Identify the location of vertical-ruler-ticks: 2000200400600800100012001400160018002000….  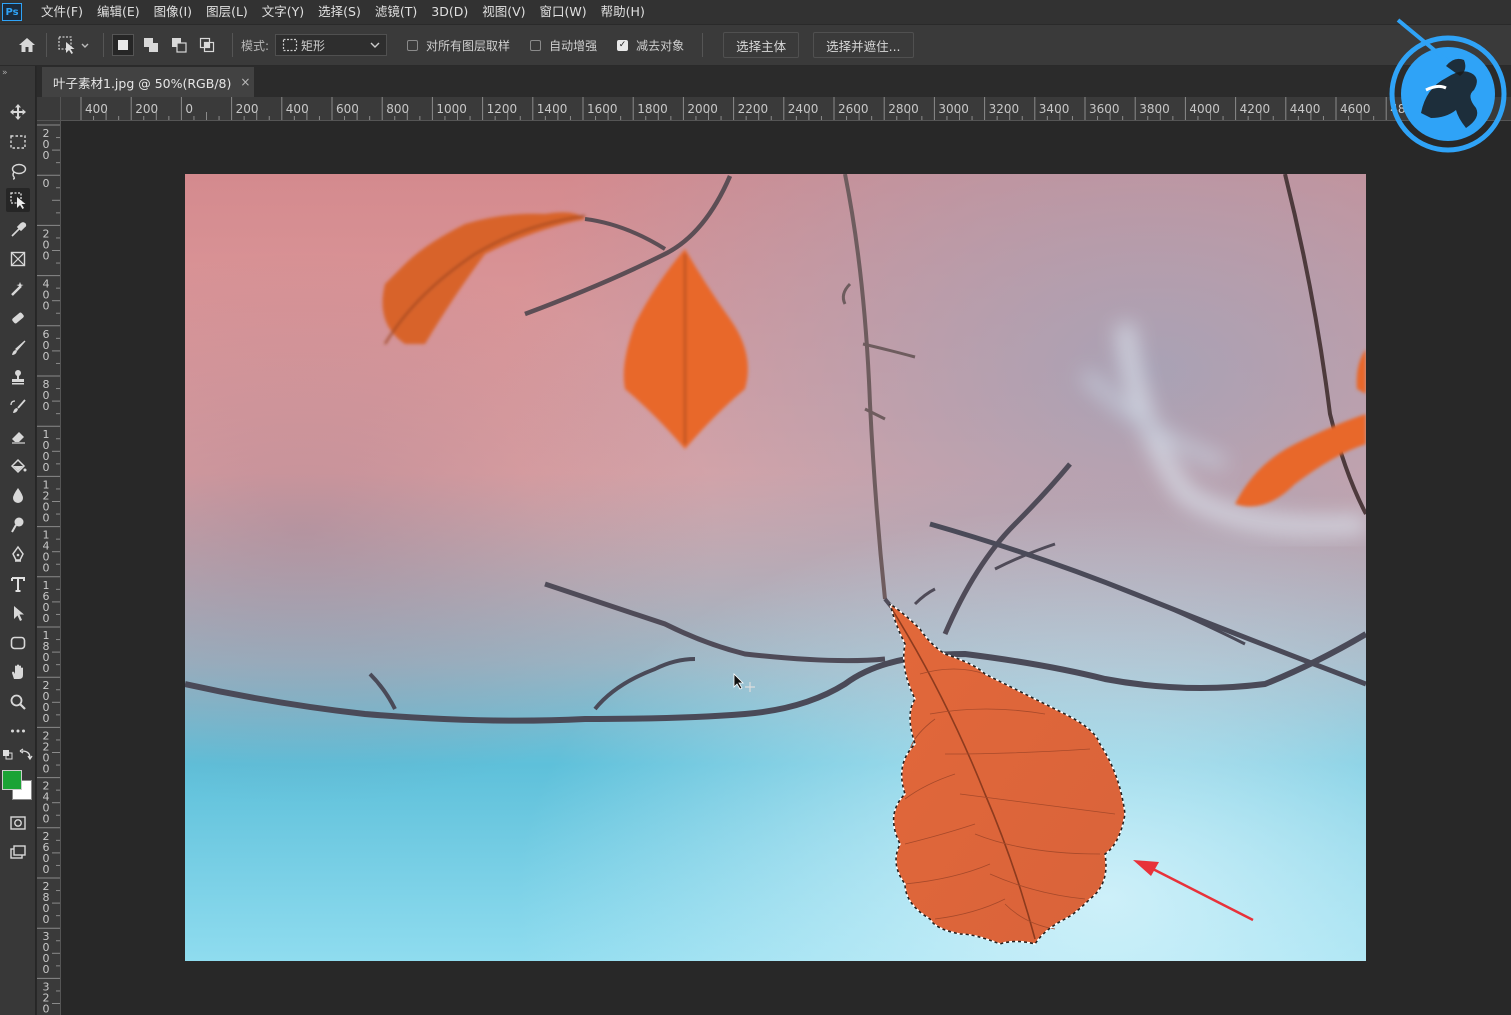
(48, 569).